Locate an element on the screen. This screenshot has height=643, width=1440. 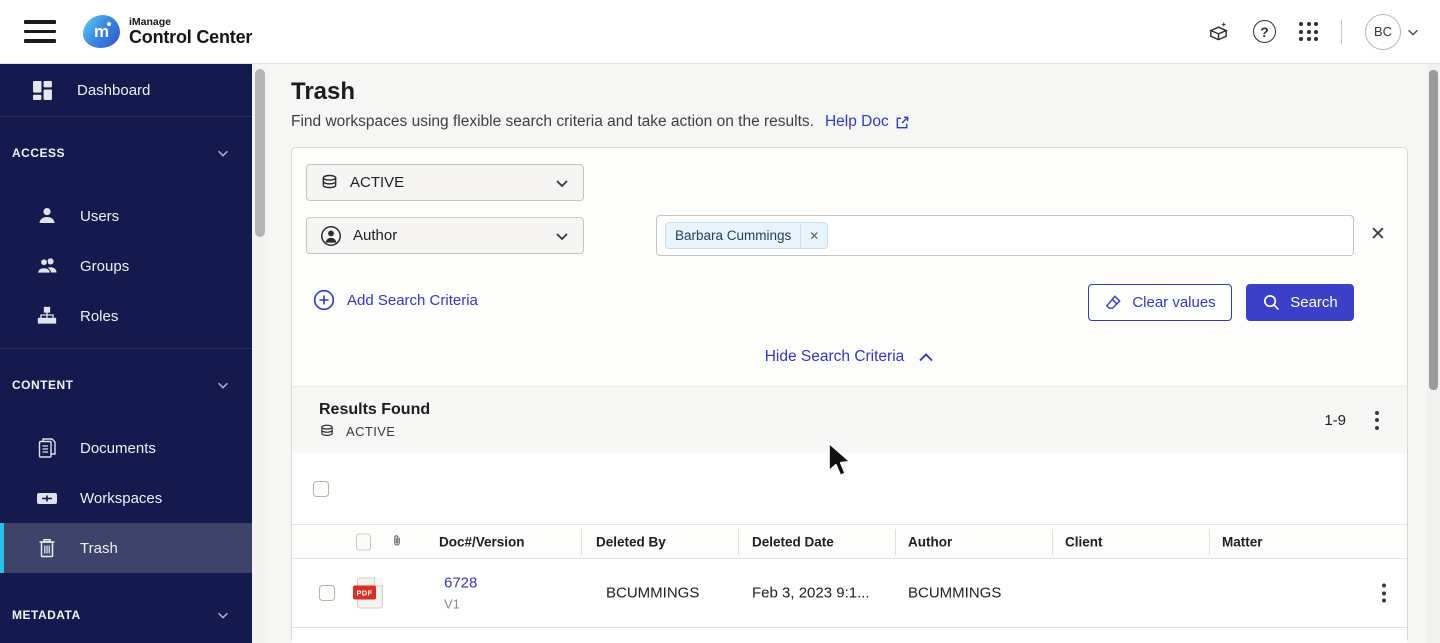
section-label: ACCESS is located at coordinates (39, 153).